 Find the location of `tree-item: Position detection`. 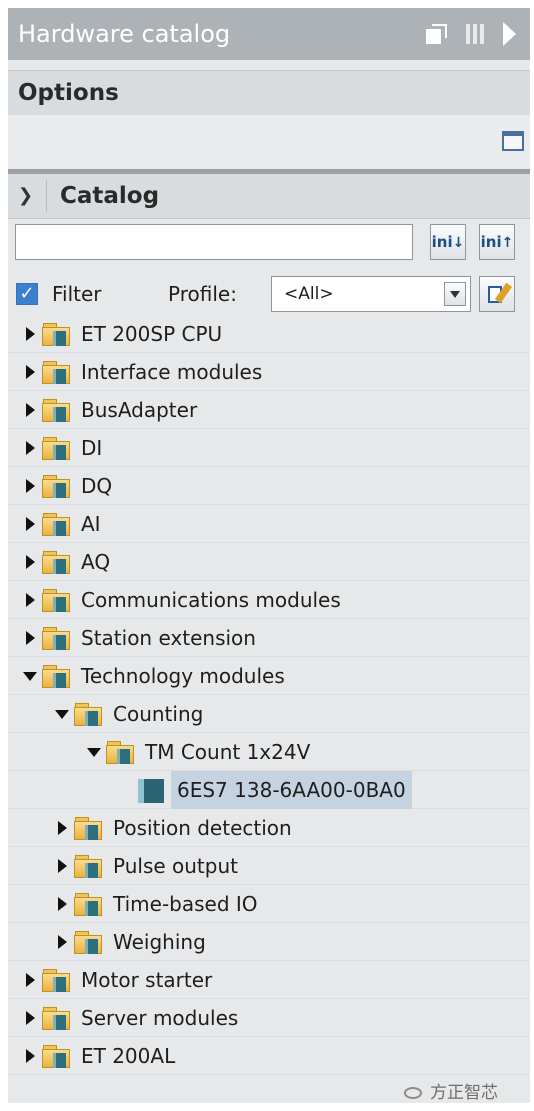

tree-item: Position detection is located at coordinates (269, 828).